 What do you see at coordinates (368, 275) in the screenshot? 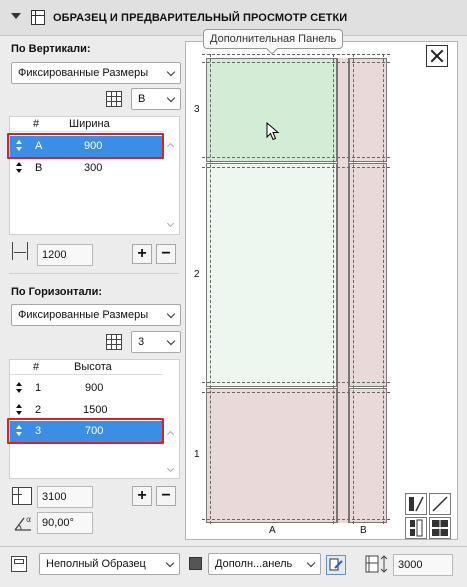
I see `panel-cell-b2` at bounding box center [368, 275].